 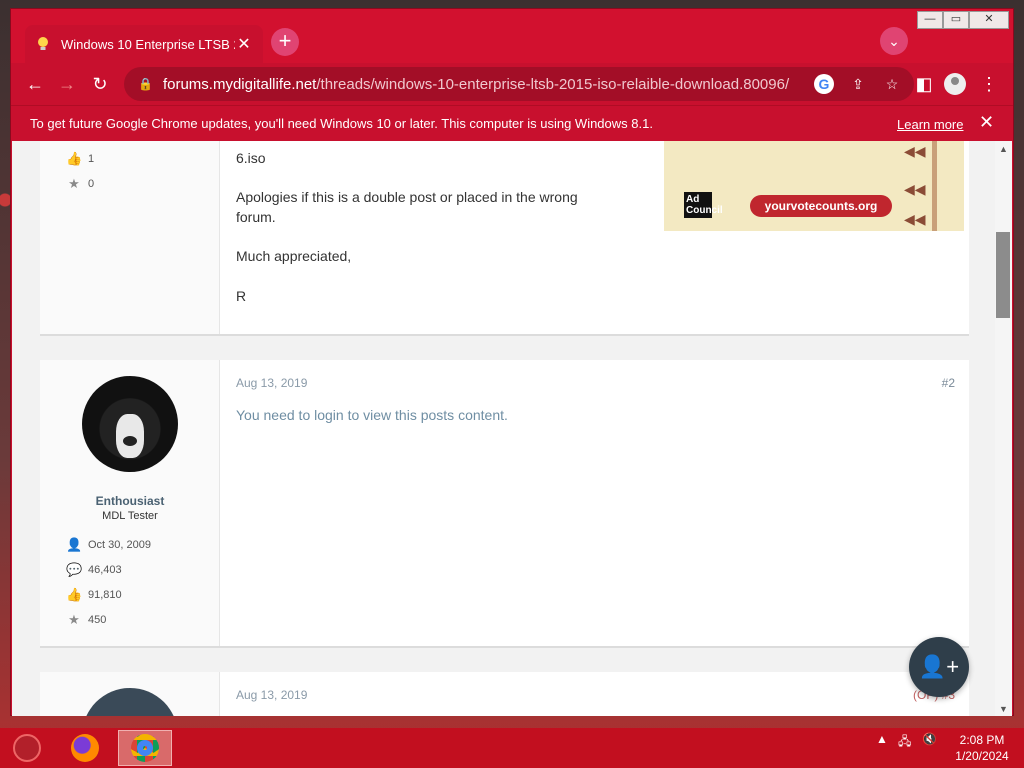 I want to click on tray-expand-icon: ▲, so click(x=882, y=739).